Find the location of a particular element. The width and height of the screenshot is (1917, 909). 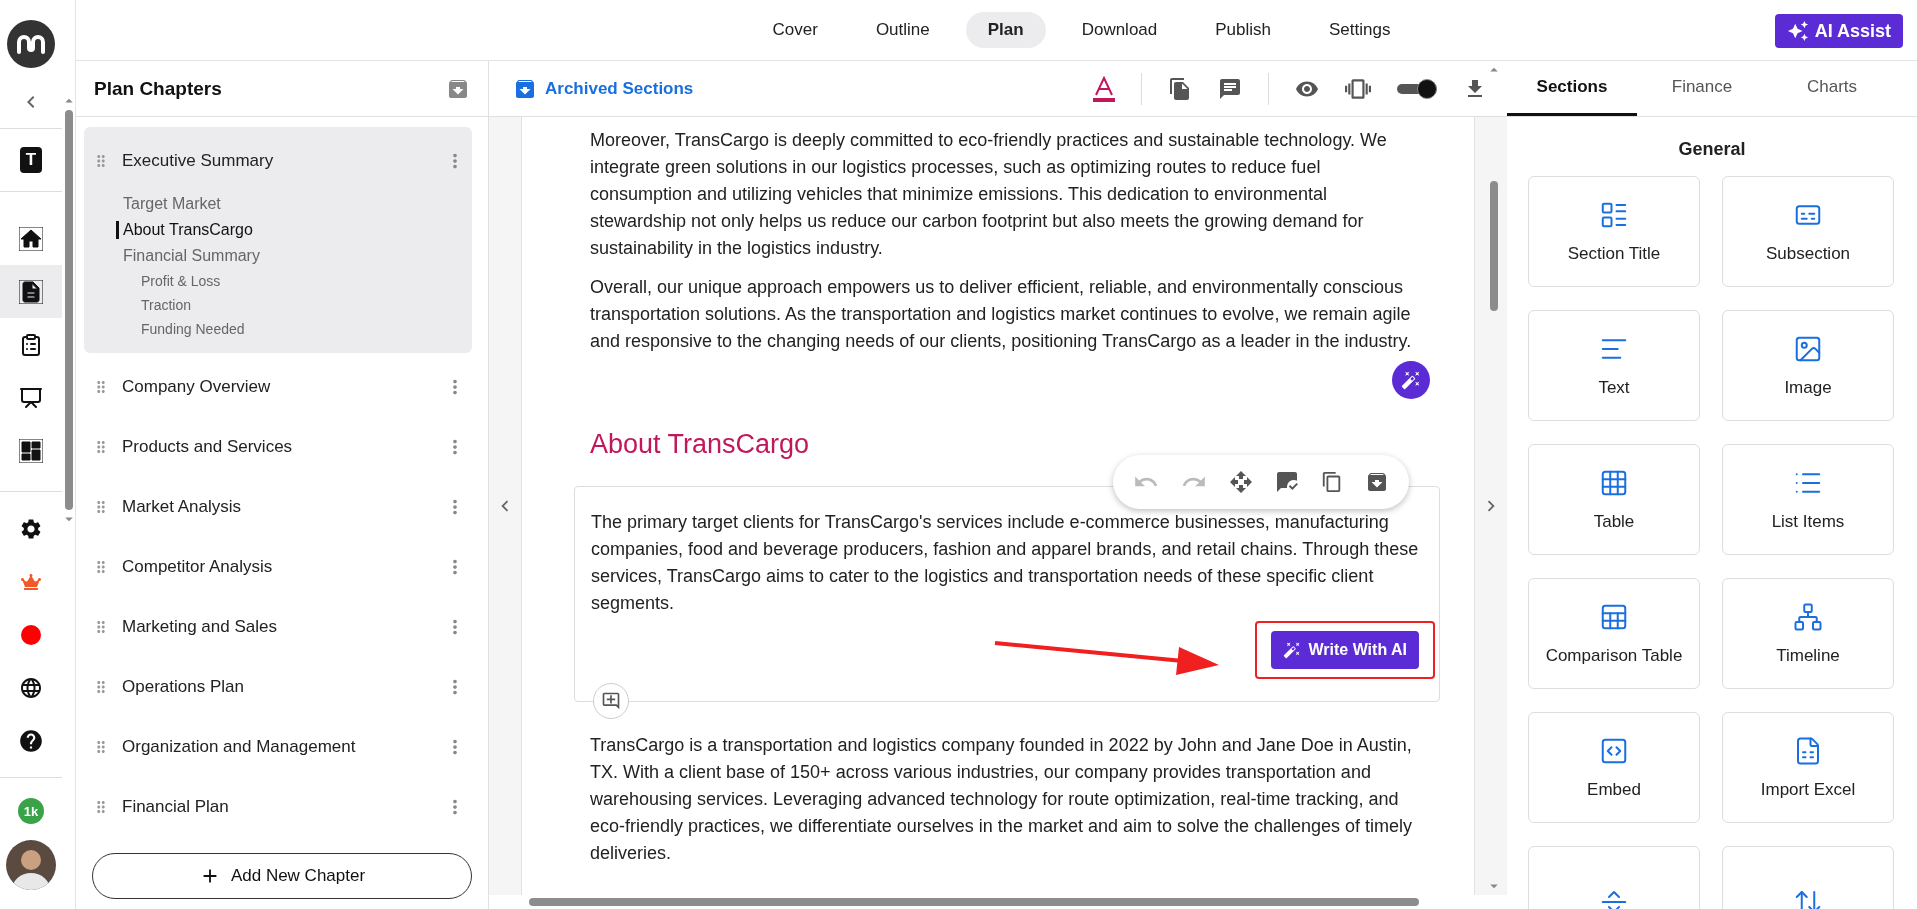

panel-tab: Sections is located at coordinates (1572, 88).